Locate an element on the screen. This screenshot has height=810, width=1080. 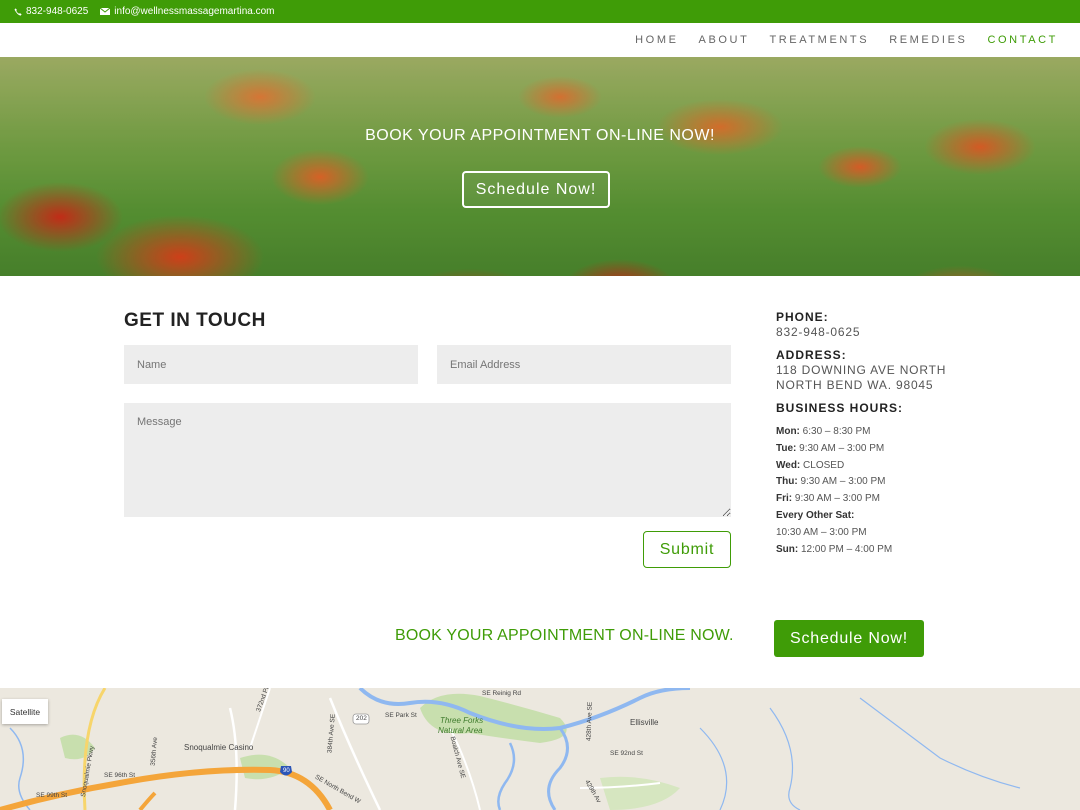
hours-day: Sun: is located at coordinates (787, 549).